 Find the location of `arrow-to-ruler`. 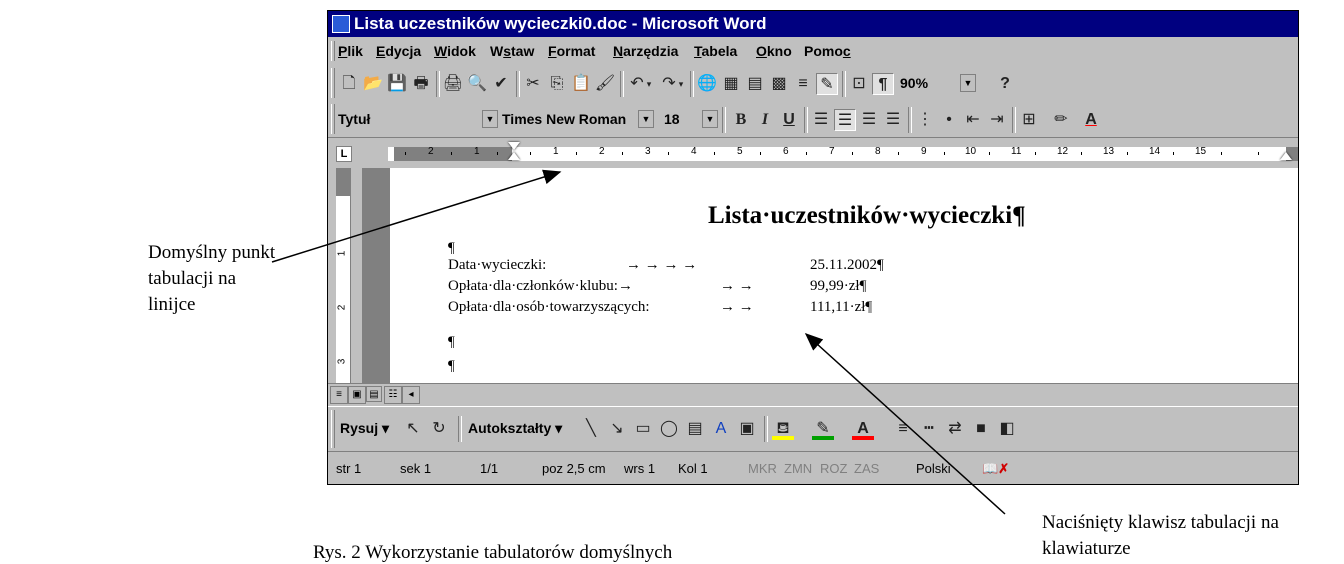

arrow-to-ruler is located at coordinates (416, 216).